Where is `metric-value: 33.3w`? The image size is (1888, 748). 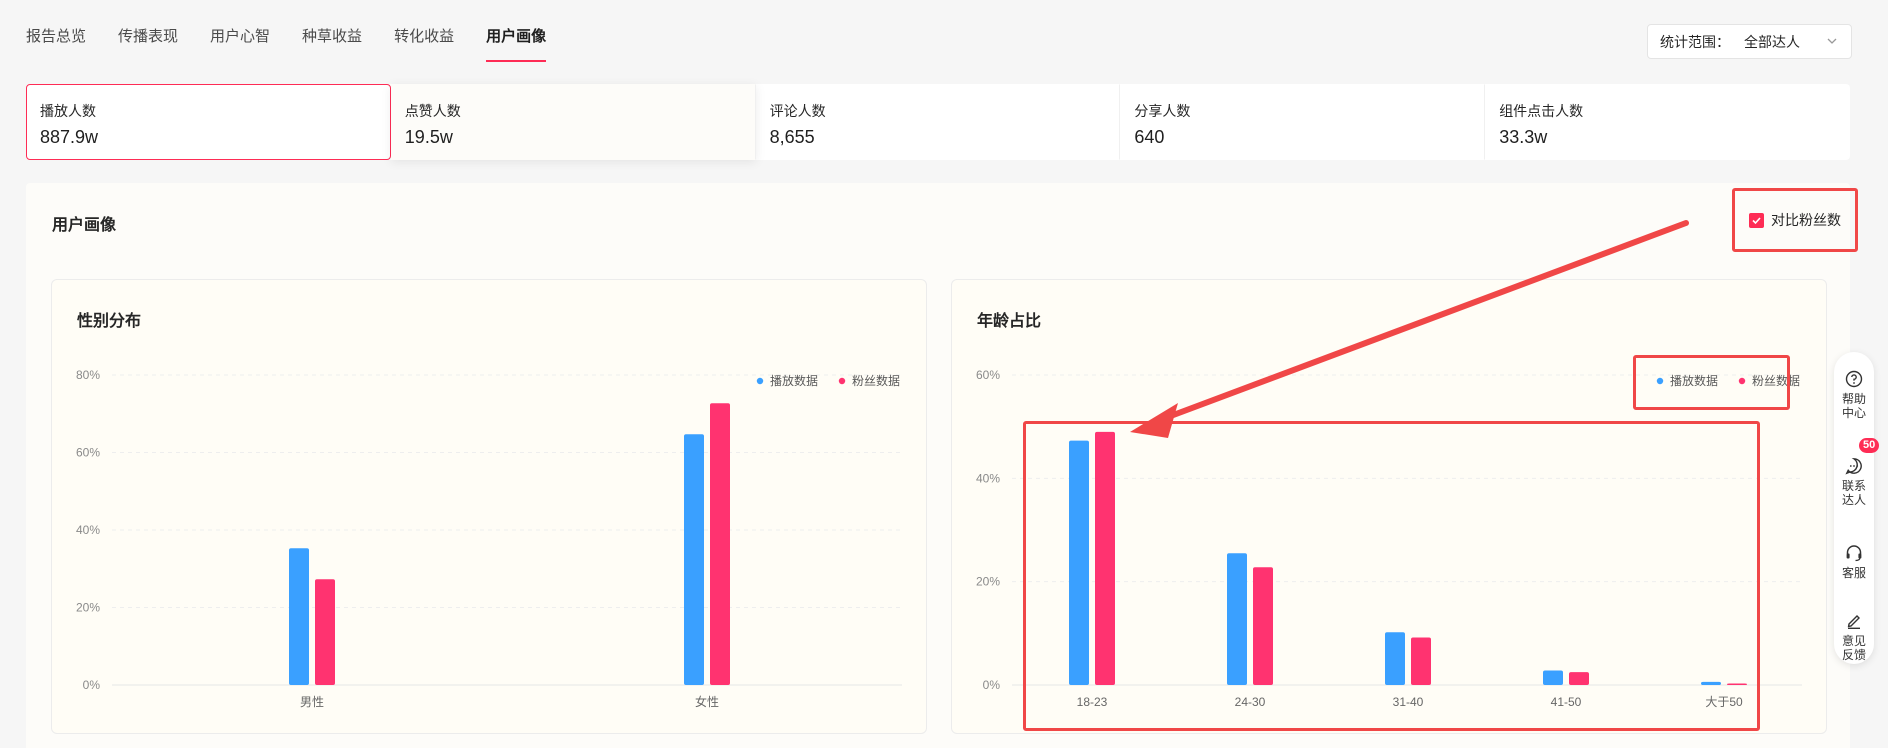
metric-value: 33.3w is located at coordinates (1523, 137).